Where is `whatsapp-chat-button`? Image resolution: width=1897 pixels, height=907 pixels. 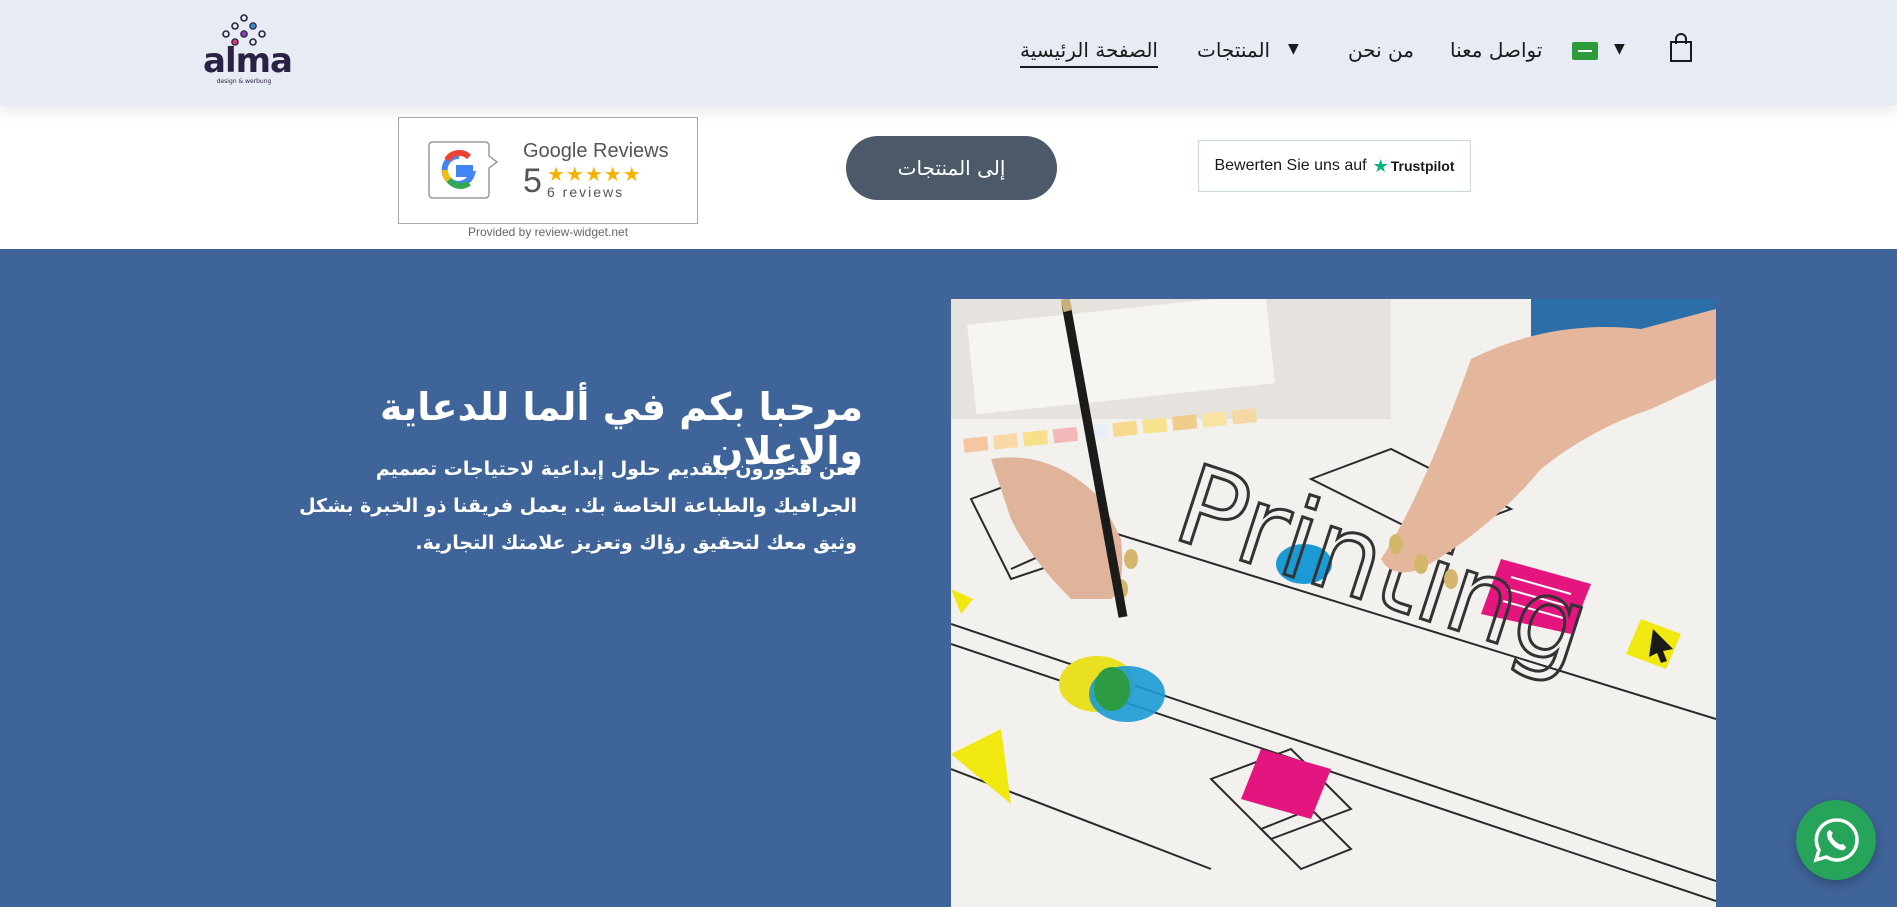
whatsapp-chat-button is located at coordinates (1836, 840).